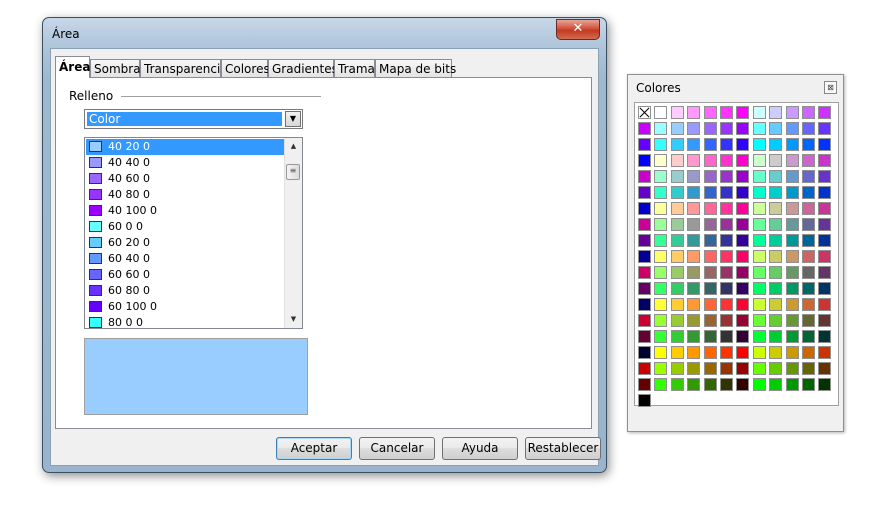  Describe the element at coordinates (185, 163) in the screenshot. I see `list-item: 40 40 0` at that location.